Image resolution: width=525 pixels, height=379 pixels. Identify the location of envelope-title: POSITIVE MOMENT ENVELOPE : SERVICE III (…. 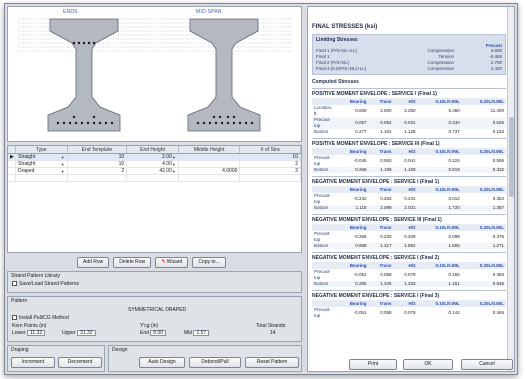
(376, 144).